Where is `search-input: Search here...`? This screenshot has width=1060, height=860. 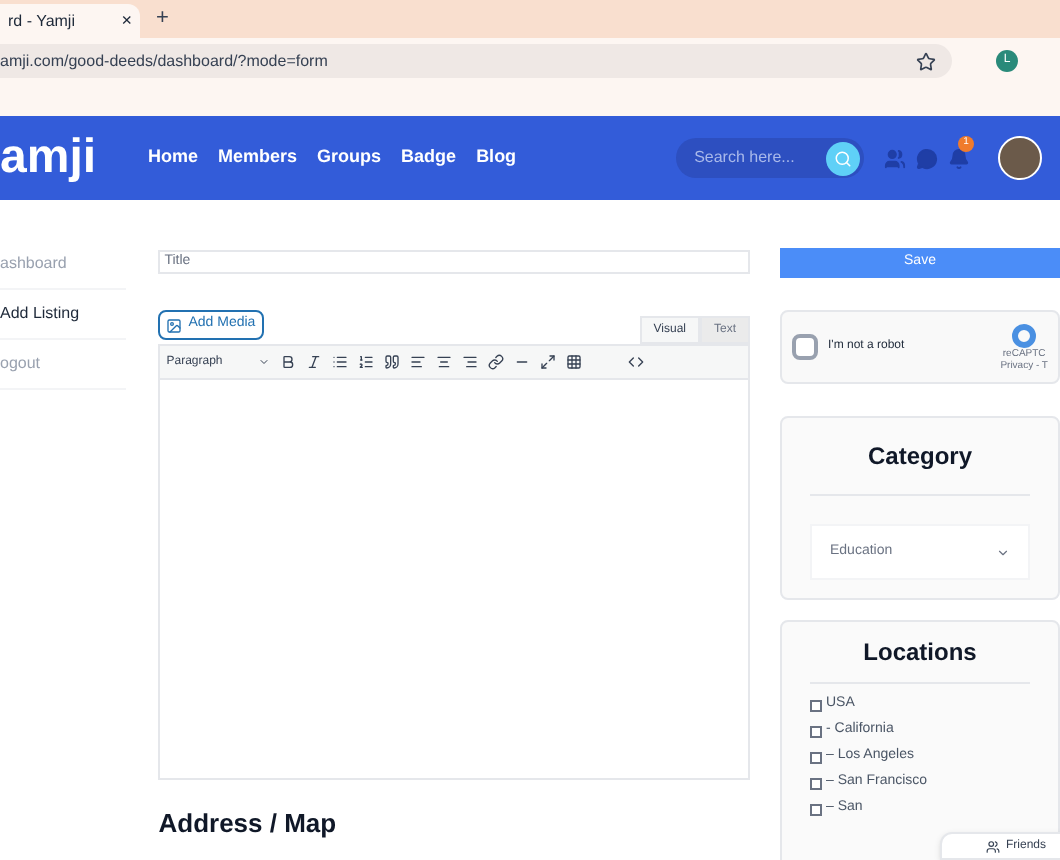
search-input: Search here... is located at coordinates (754, 158).